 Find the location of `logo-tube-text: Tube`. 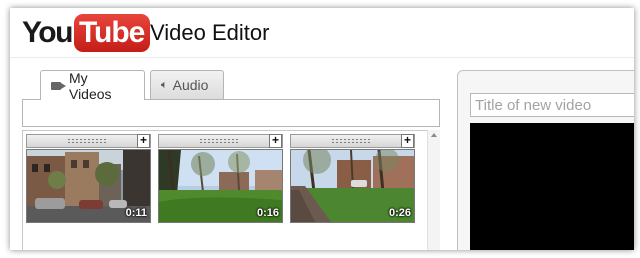

logo-tube-text: Tube is located at coordinates (112, 33).